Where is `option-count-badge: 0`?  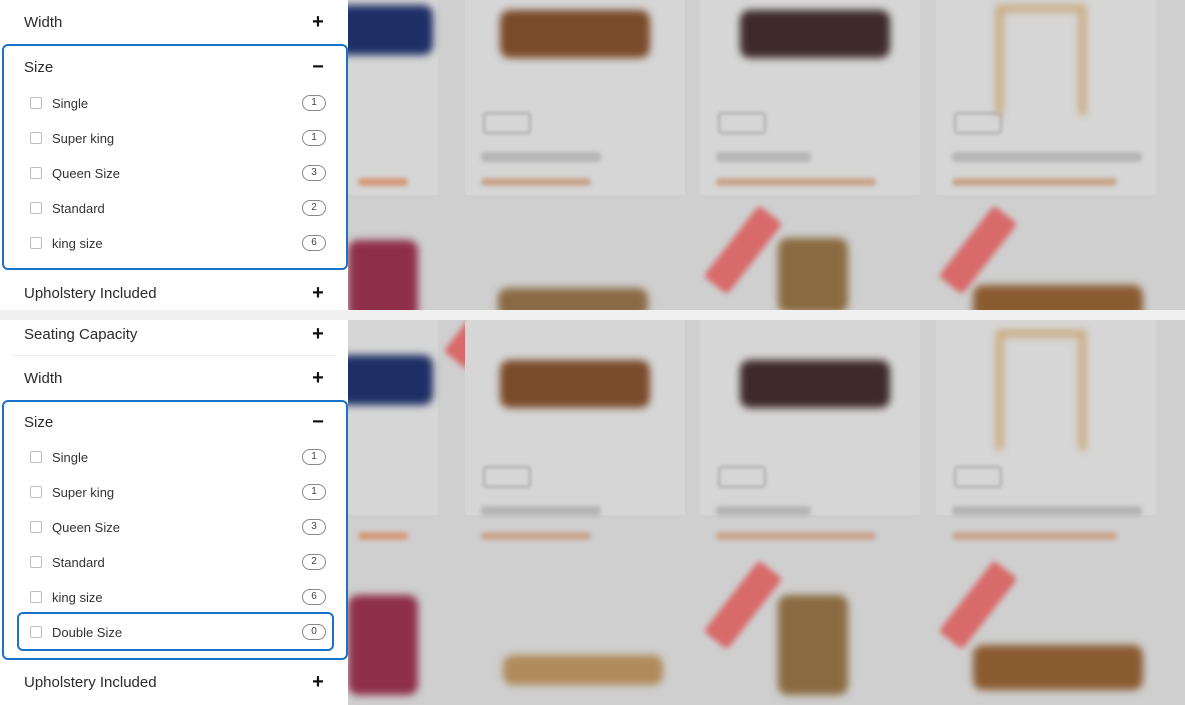
option-count-badge: 0 is located at coordinates (314, 632).